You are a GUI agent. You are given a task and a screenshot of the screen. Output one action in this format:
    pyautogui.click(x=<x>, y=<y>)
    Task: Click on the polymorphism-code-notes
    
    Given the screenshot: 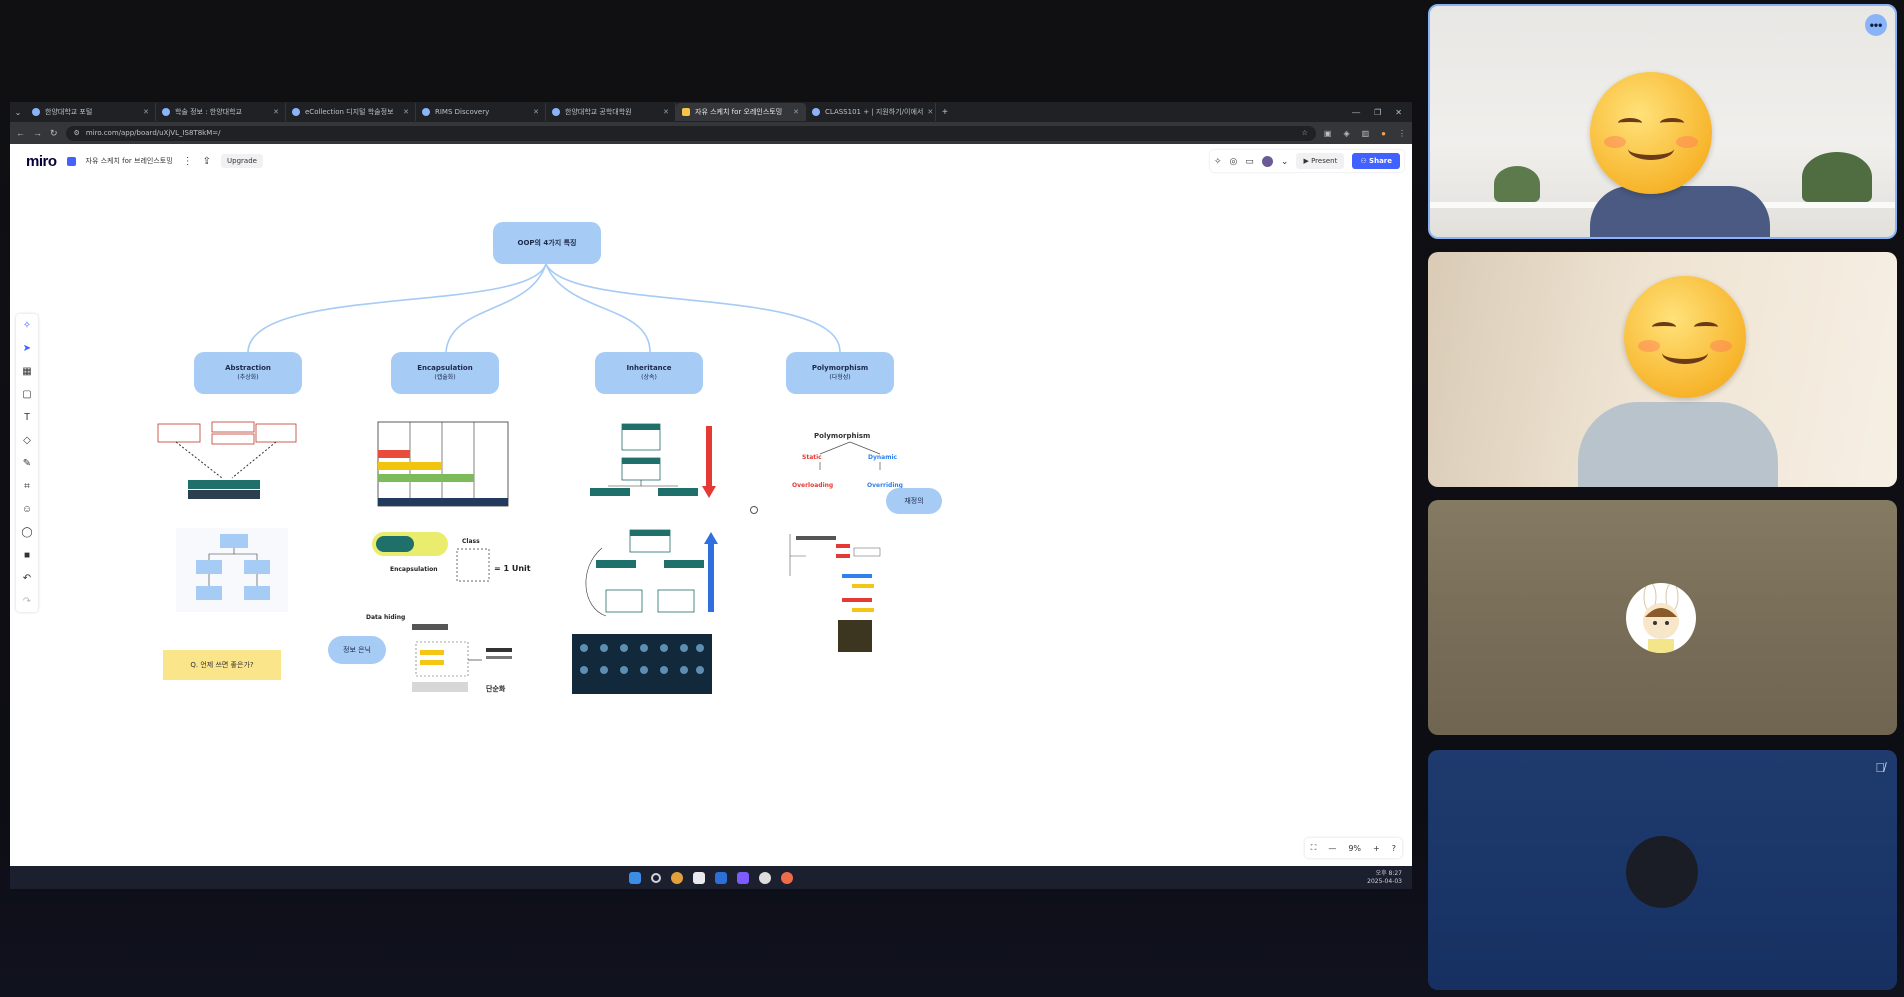 What is the action you would take?
    pyautogui.click(x=851, y=572)
    